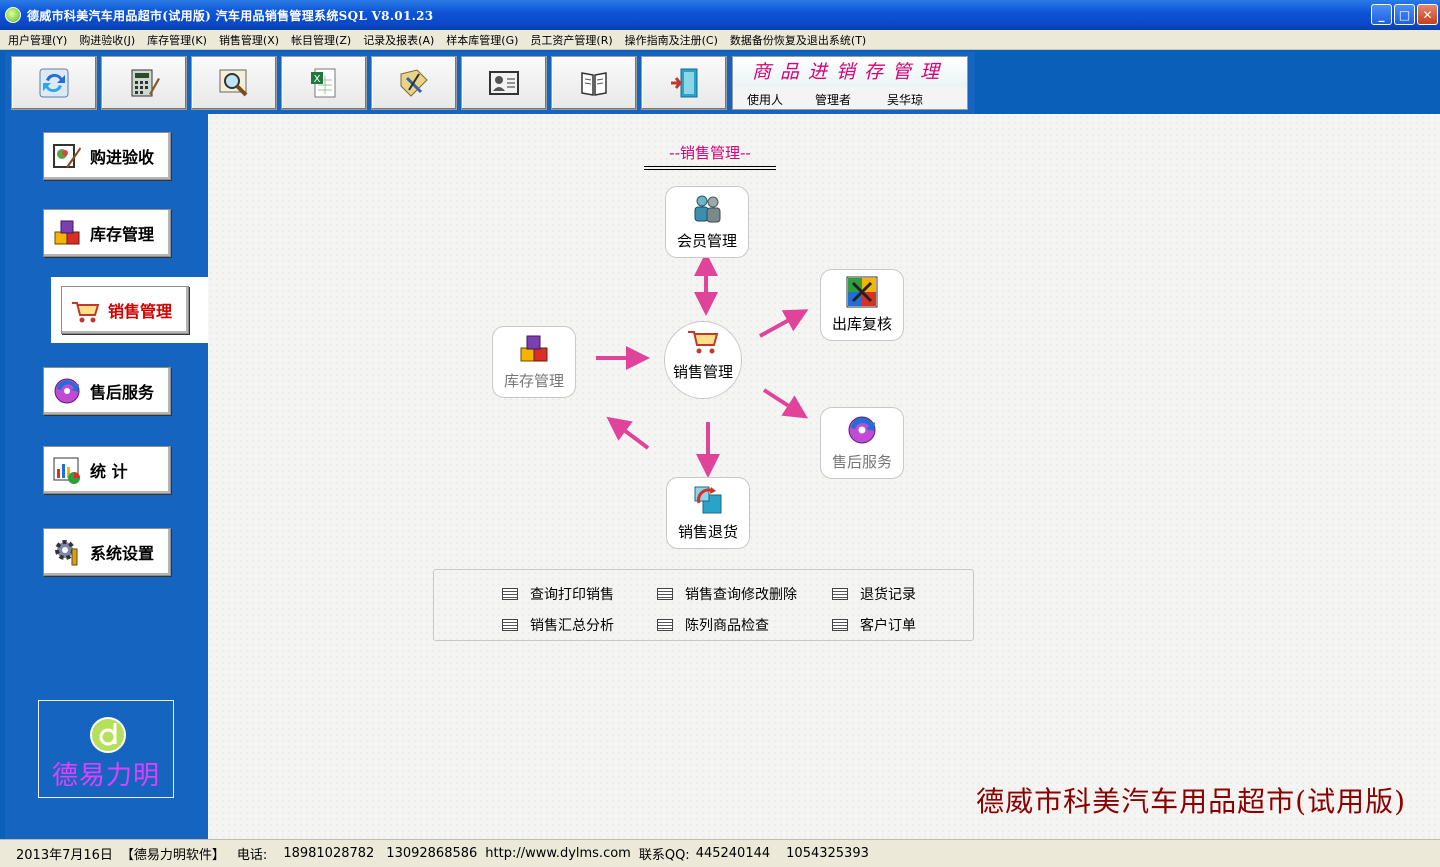 The width and height of the screenshot is (1440, 867). I want to click on window-title: 德威市科美汽车用品超市(试用版) 汽车用品销售管理系统SQL V8.01.23, so click(230, 15).